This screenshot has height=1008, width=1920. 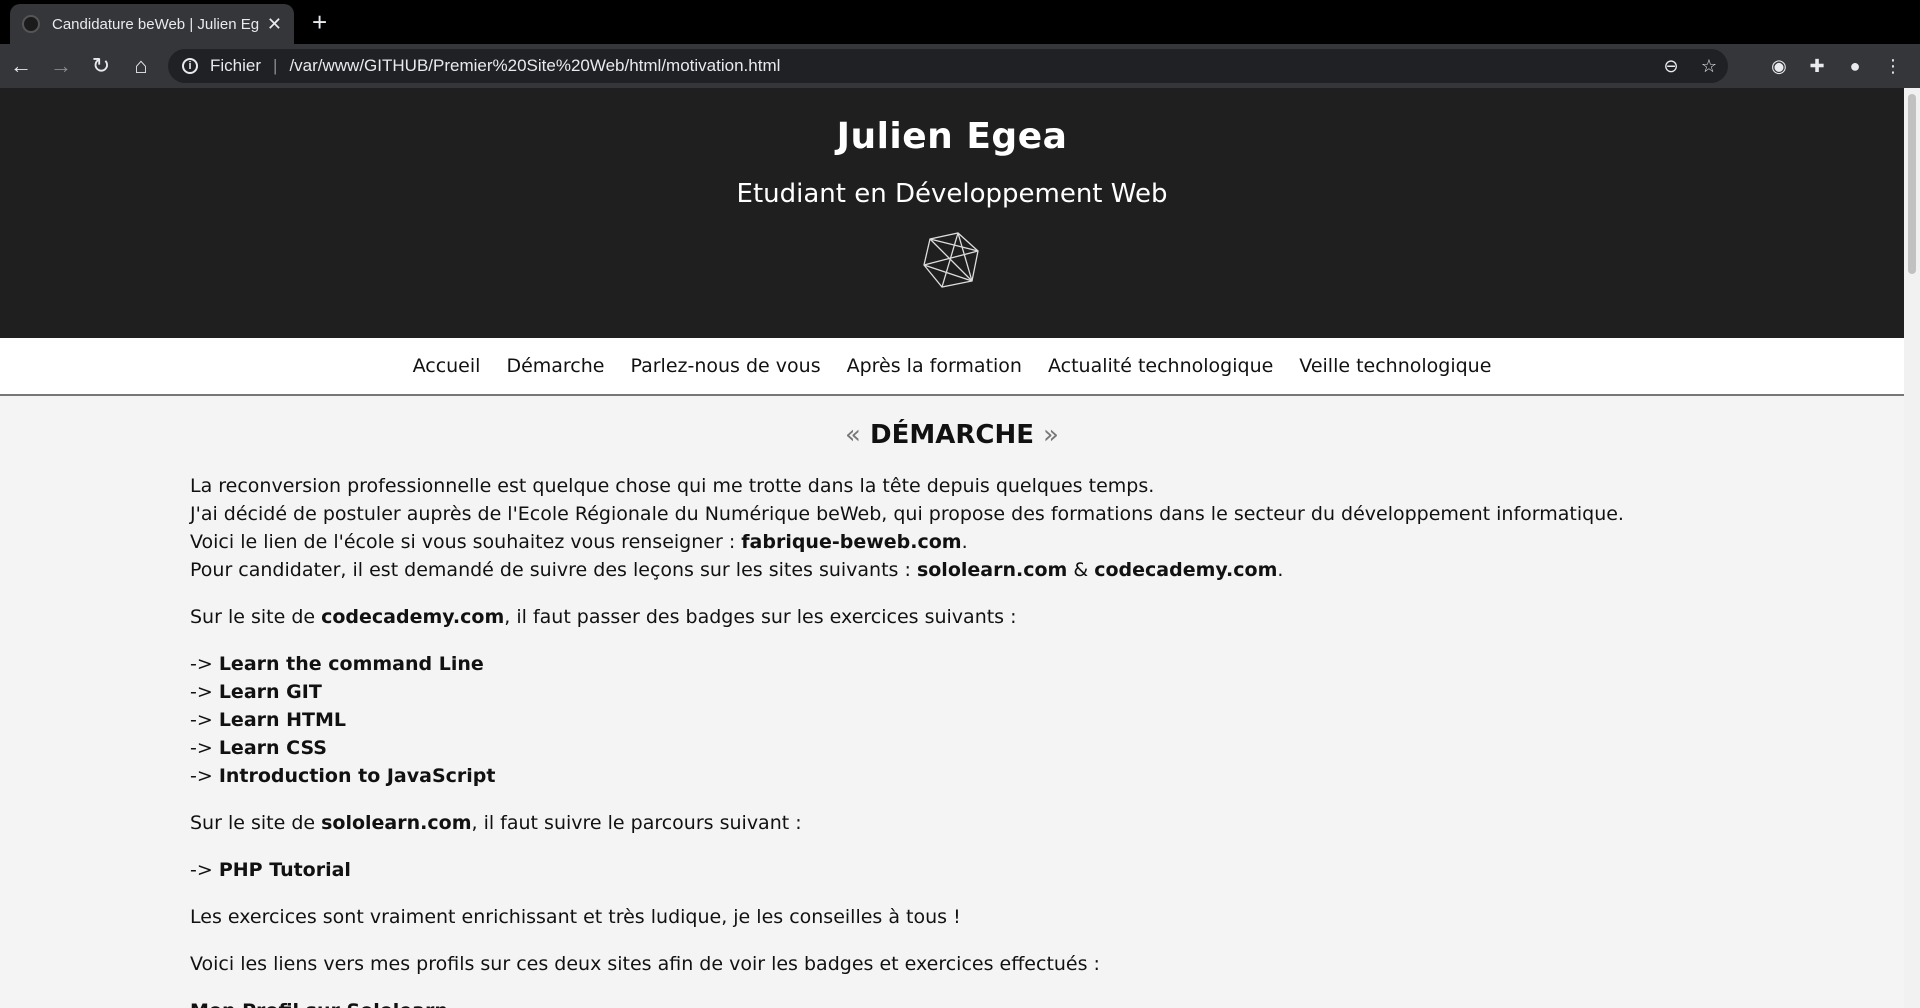 I want to click on nav-item-parlez-nous: Parlez-nous de vous, so click(x=725, y=366).